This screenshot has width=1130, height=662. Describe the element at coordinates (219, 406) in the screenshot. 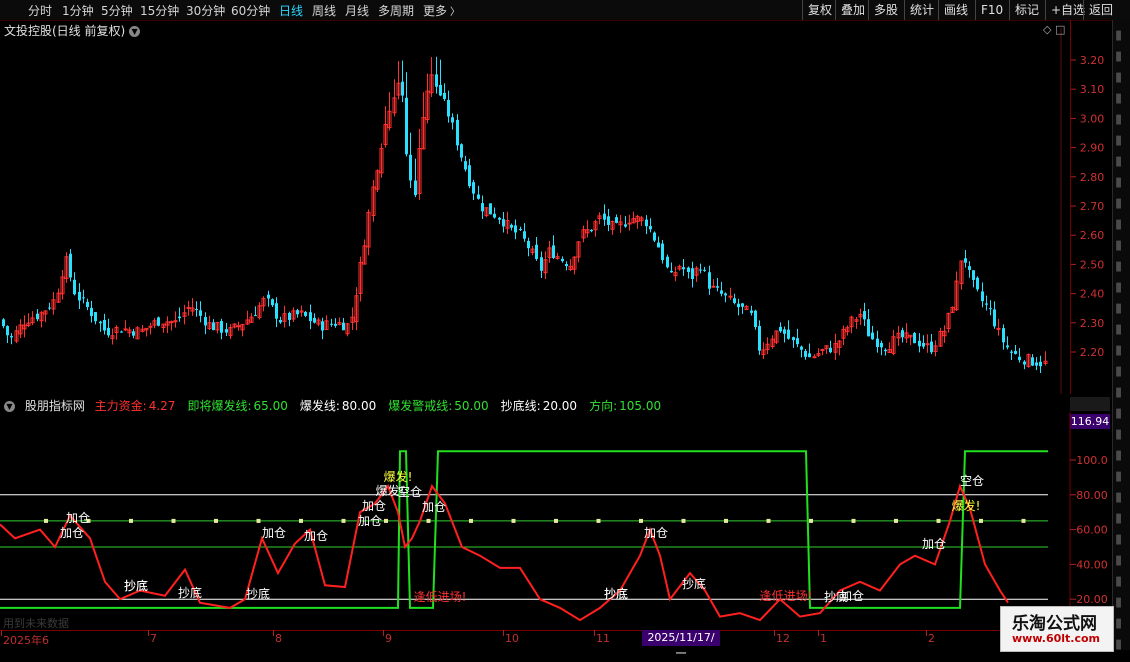

I see `indicator-field-label: 即将爆发线:` at that location.